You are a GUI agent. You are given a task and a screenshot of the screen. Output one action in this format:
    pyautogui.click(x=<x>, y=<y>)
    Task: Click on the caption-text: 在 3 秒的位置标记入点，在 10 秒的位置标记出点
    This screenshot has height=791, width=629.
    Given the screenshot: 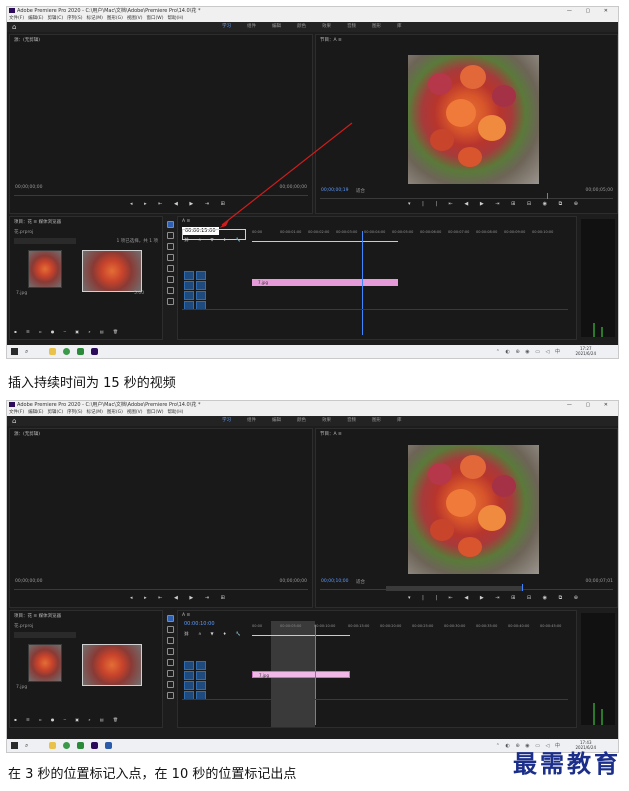 What is the action you would take?
    pyautogui.click(x=152, y=774)
    